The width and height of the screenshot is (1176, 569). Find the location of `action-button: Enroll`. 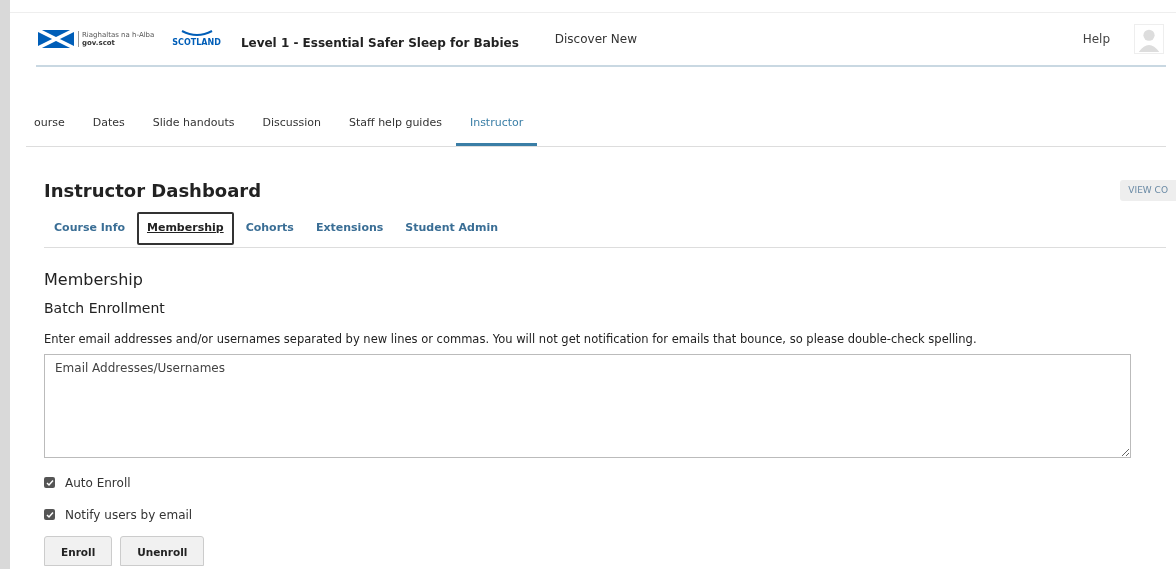

action-button: Enroll is located at coordinates (78, 550).